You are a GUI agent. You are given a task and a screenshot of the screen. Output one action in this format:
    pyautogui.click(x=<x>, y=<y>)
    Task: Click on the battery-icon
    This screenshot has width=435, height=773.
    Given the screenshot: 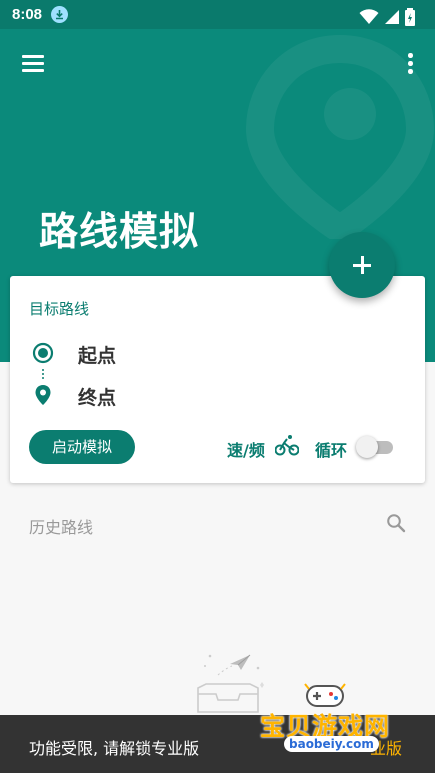 What is the action you would take?
    pyautogui.click(x=410, y=16)
    